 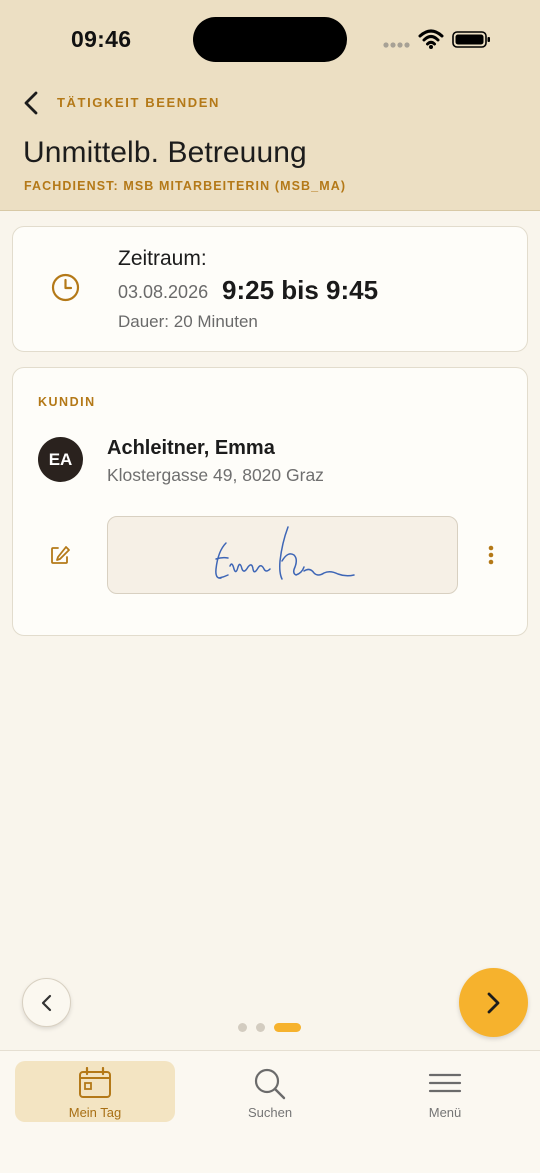 What do you see at coordinates (445, 1083) in the screenshot?
I see `menu-icon` at bounding box center [445, 1083].